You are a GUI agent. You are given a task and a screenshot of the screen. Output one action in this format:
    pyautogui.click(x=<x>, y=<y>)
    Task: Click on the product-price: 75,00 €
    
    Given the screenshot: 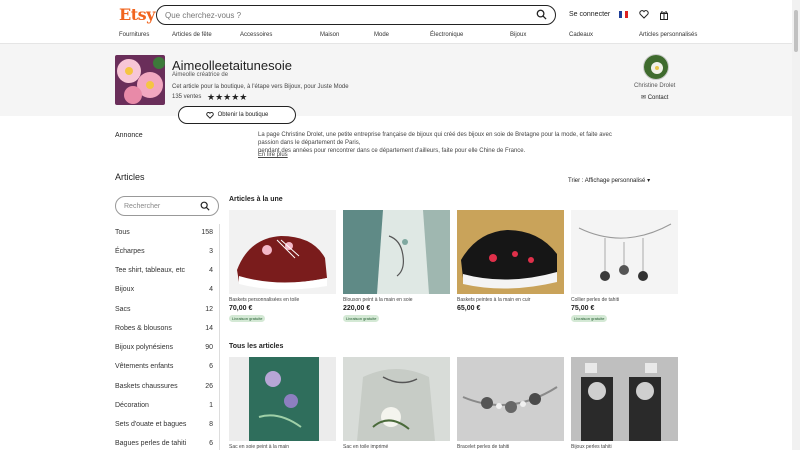 What is the action you would take?
    pyautogui.click(x=583, y=308)
    